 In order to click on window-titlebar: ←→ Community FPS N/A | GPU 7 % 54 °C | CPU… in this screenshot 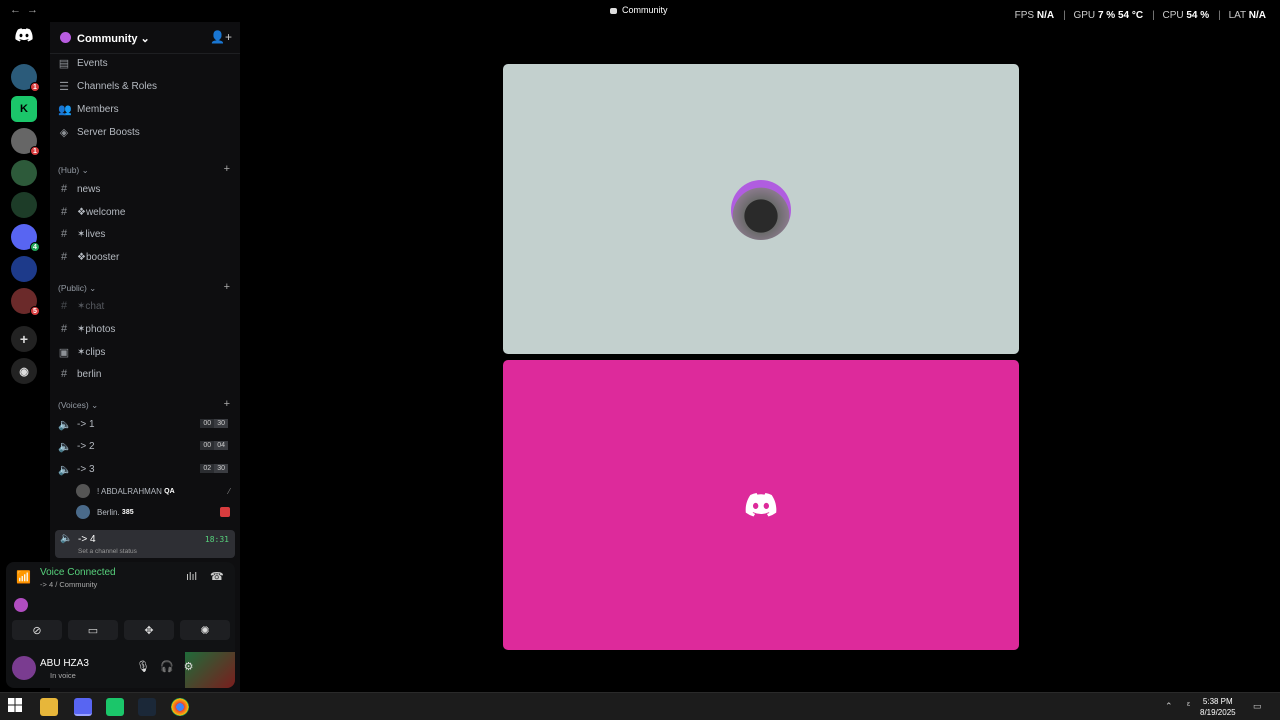, I will do `click(640, 11)`.